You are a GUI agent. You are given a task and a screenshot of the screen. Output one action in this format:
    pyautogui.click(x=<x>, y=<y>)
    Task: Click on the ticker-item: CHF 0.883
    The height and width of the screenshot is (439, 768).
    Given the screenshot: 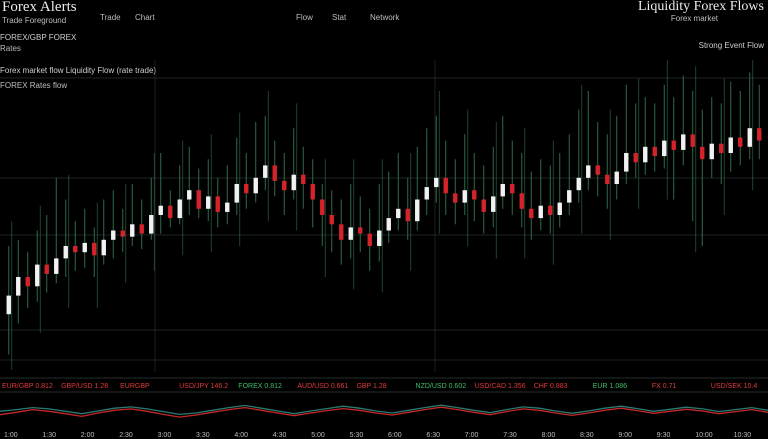 What is the action you would take?
    pyautogui.click(x=551, y=386)
    